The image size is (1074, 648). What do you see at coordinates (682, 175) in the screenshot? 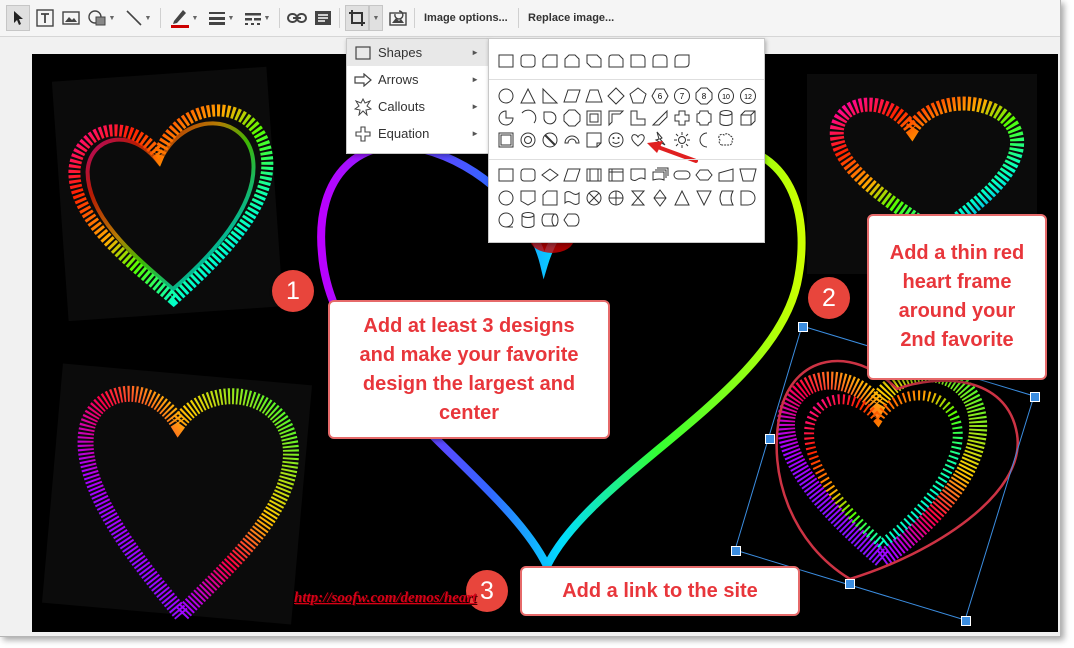
I see `flowchart-terminator-icon` at bounding box center [682, 175].